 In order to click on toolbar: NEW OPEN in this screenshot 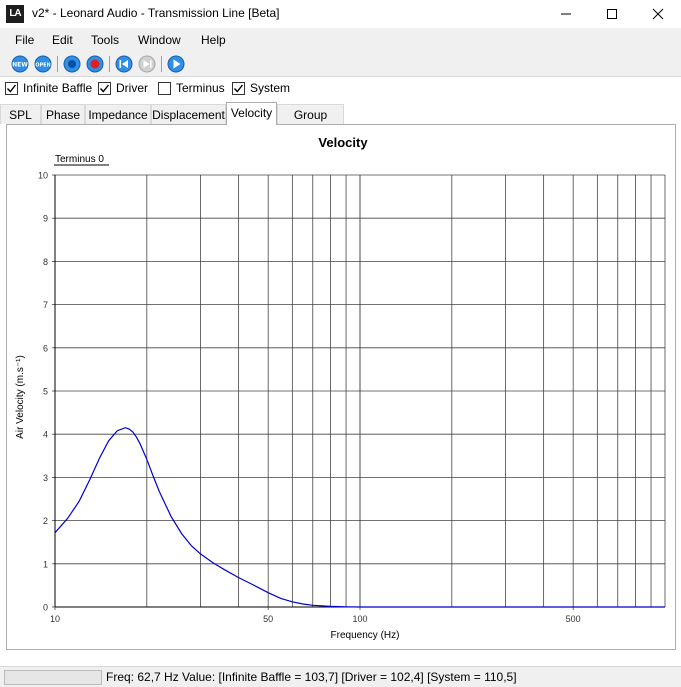, I will do `click(340, 64)`.